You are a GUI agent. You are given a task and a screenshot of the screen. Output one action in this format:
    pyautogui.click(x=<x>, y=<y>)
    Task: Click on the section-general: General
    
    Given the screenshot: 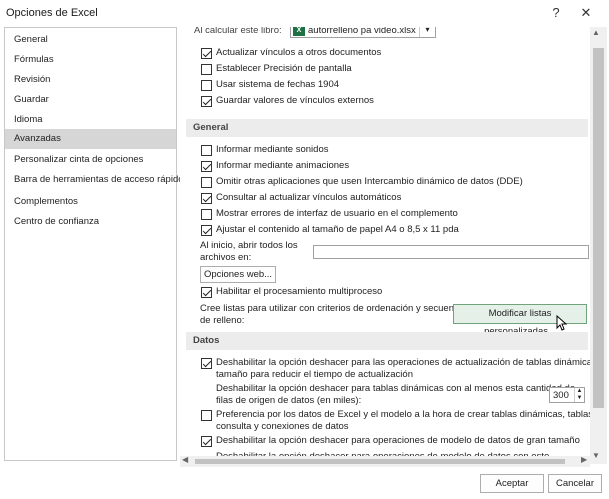 What is the action you would take?
    pyautogui.click(x=387, y=128)
    